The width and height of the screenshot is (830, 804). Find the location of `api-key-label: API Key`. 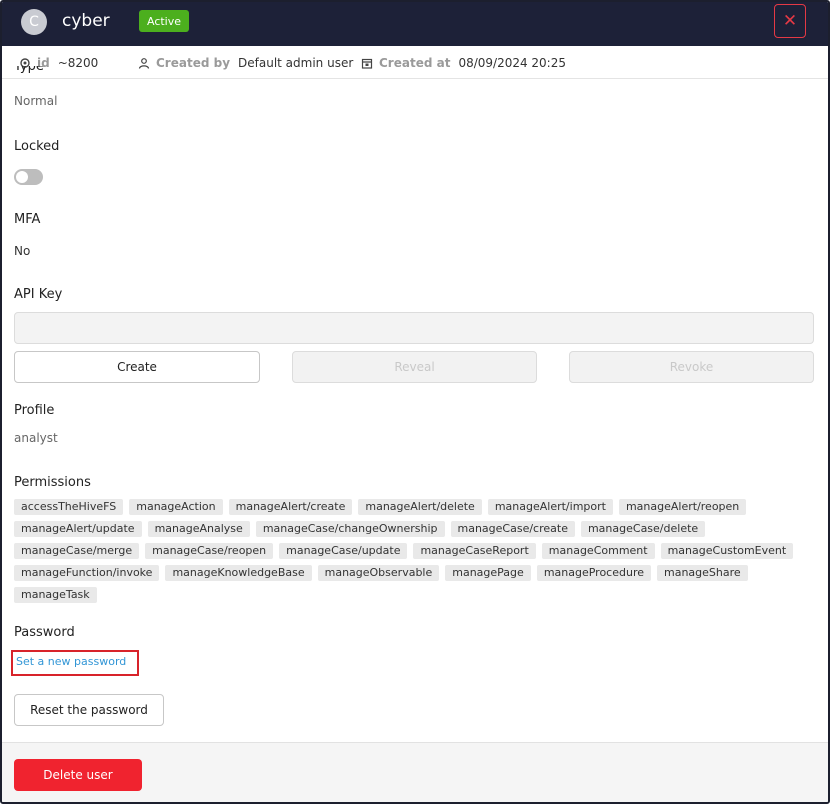

api-key-label: API Key is located at coordinates (38, 294).